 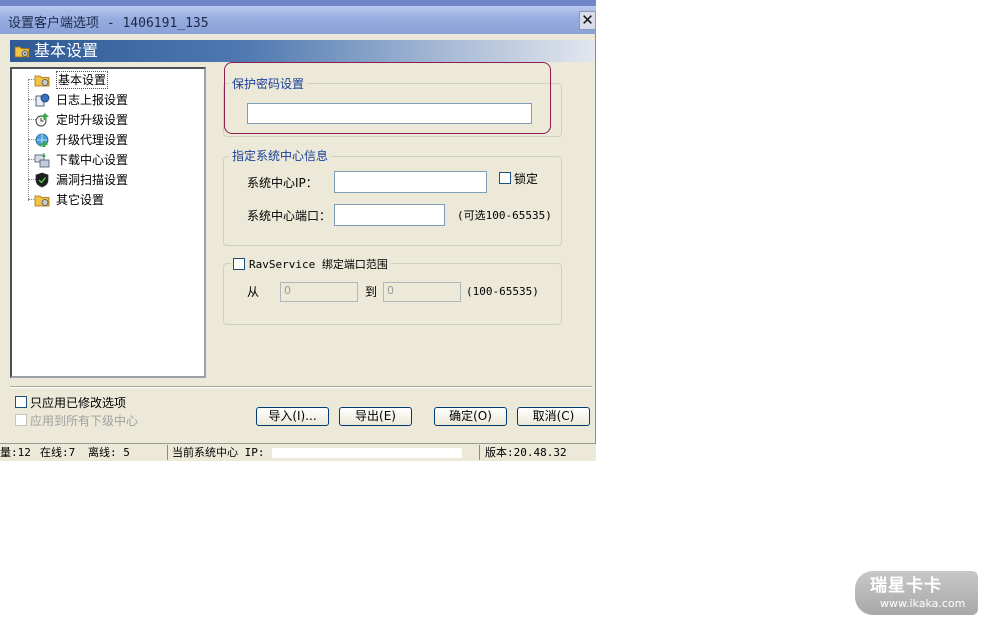 I want to click on close-icon: ✕, so click(x=587, y=20).